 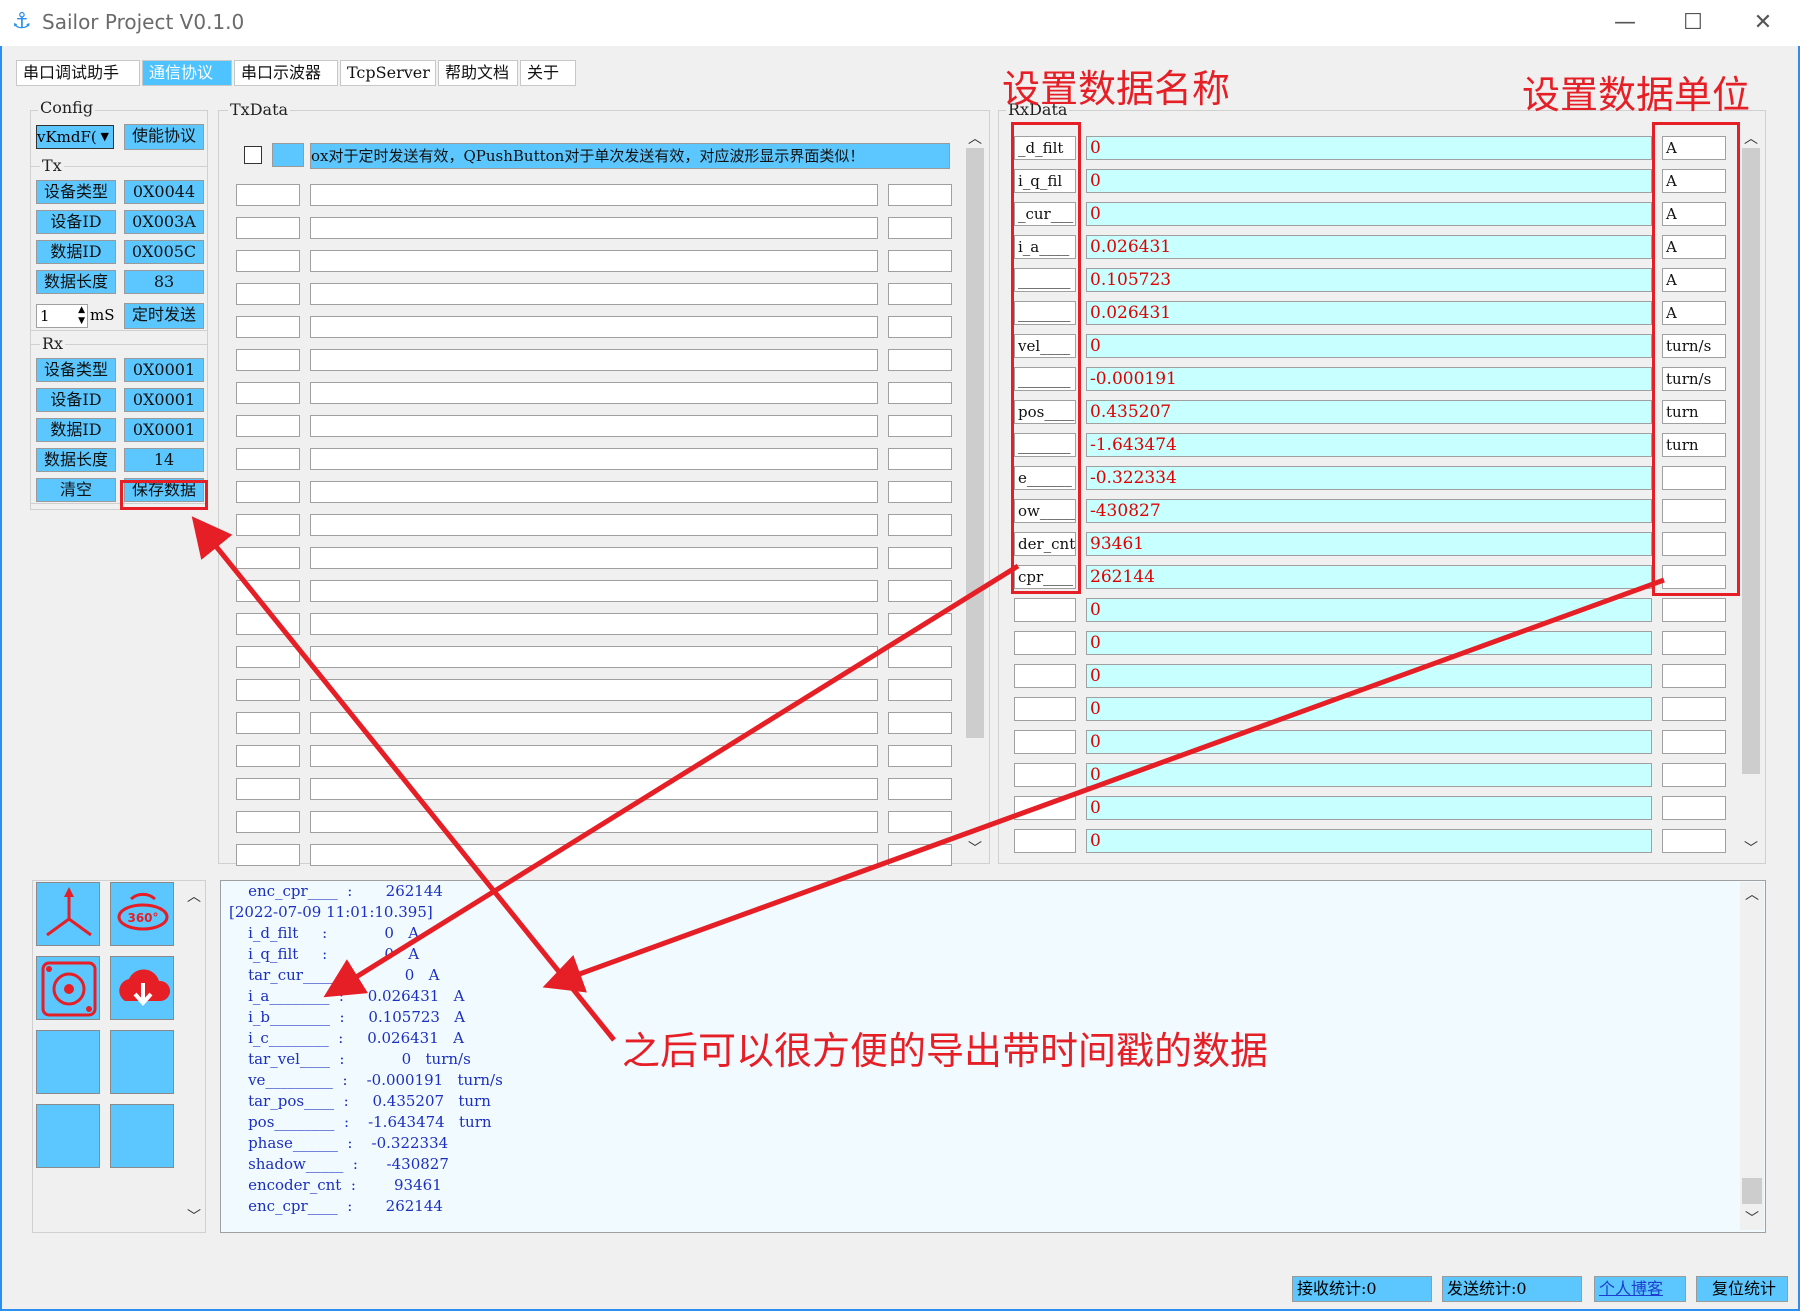 What do you see at coordinates (671, 780) in the screenshot?
I see `arrow-name-to-log` at bounding box center [671, 780].